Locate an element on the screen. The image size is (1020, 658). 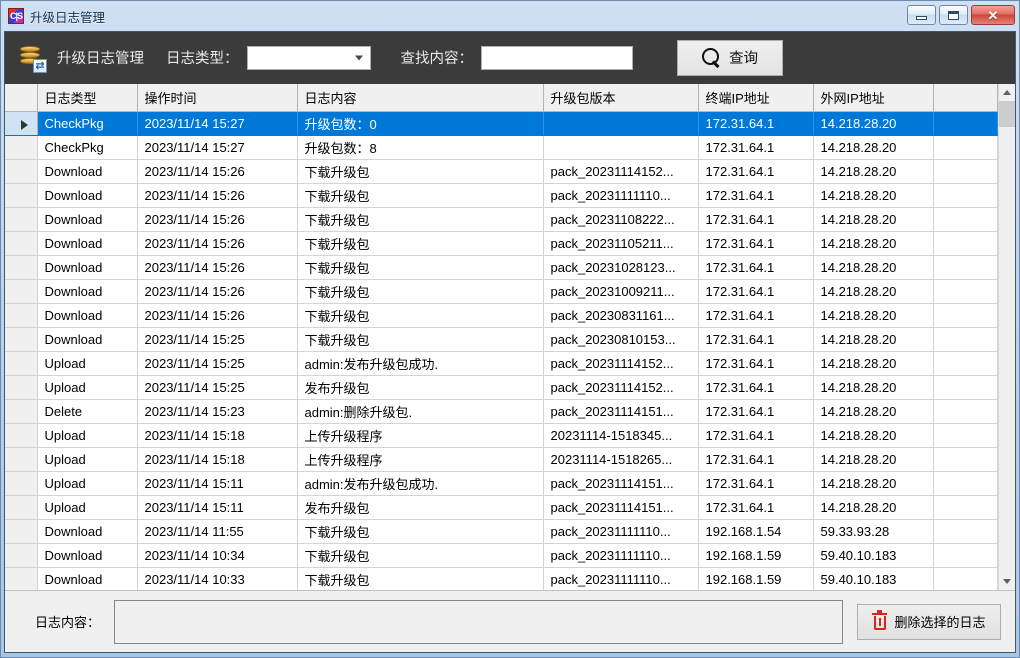
cell-terminal-ip: 192.168.1.54 is located at coordinates (756, 531).